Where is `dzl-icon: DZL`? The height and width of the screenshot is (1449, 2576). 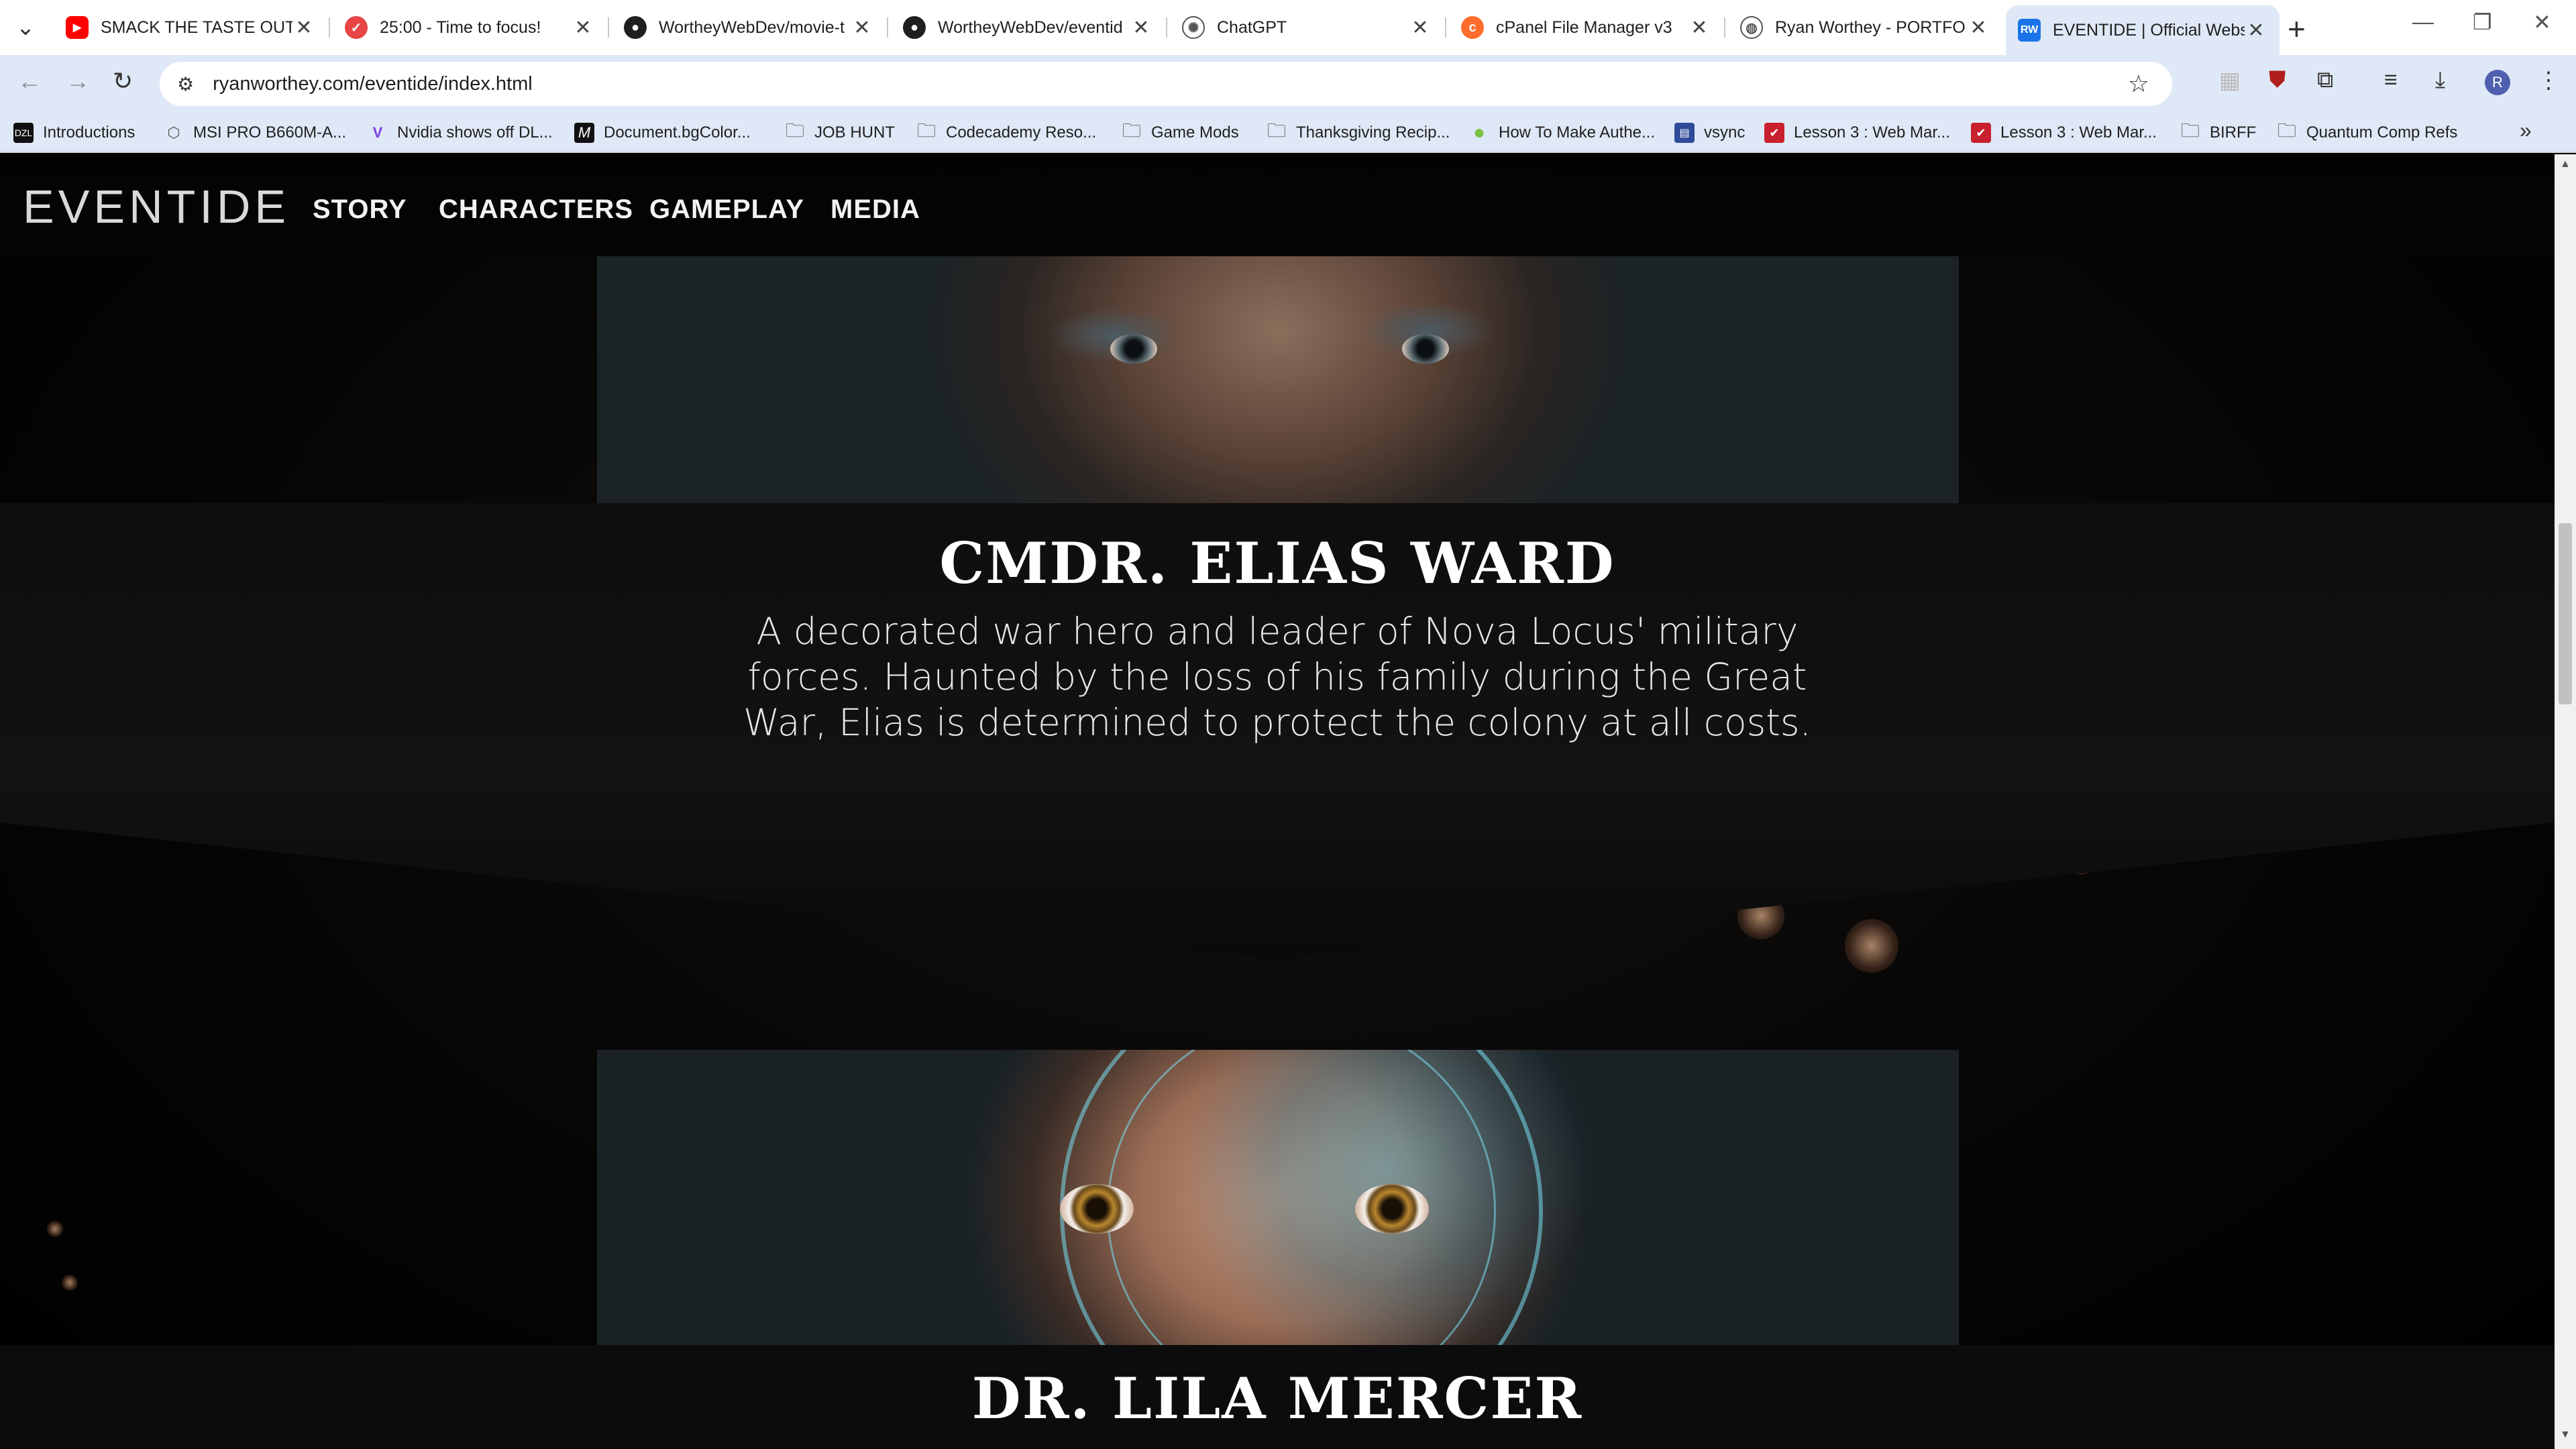
dzl-icon: DZL is located at coordinates (23, 133).